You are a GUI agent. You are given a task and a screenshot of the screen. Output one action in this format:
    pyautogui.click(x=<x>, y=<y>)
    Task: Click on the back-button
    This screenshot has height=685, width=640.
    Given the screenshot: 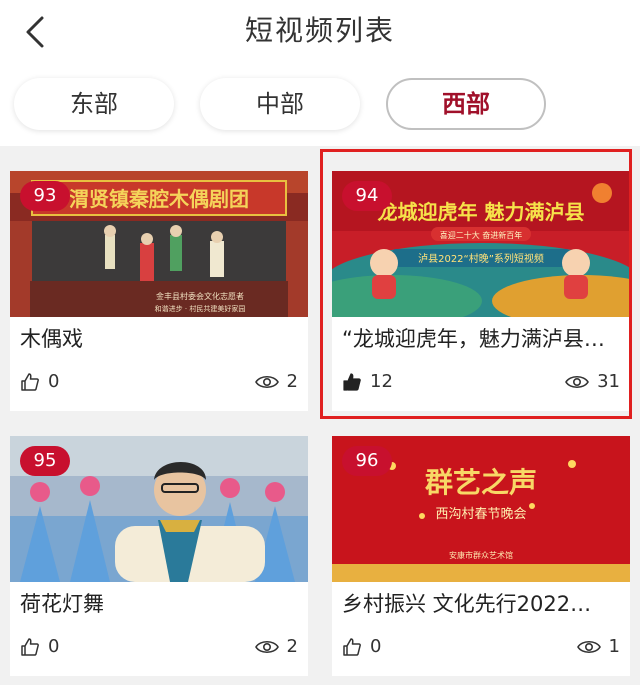 What is the action you would take?
    pyautogui.click(x=36, y=32)
    